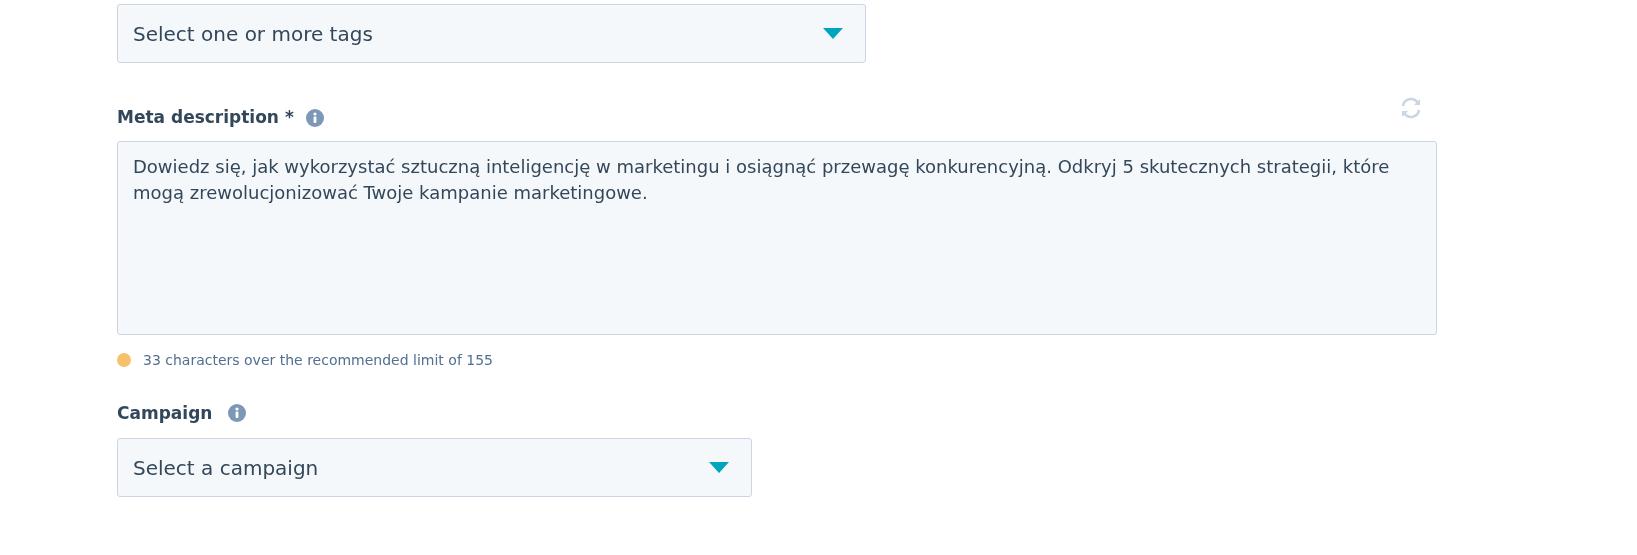  I want to click on field-label: Meta description *, so click(205, 117).